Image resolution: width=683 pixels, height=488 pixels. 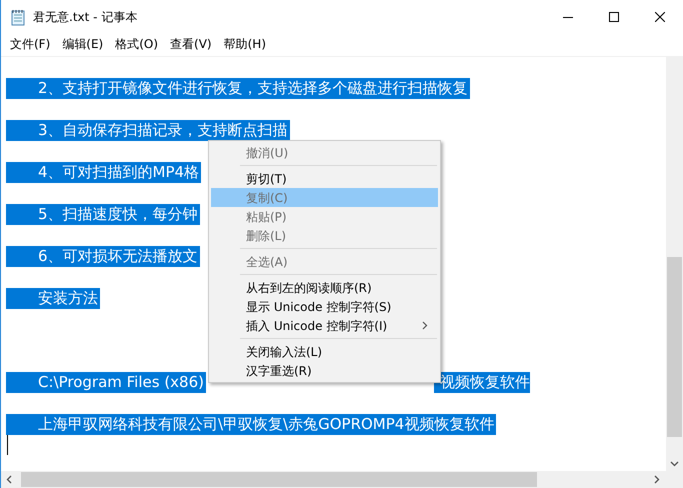 I want to click on close-icon, so click(x=660, y=17).